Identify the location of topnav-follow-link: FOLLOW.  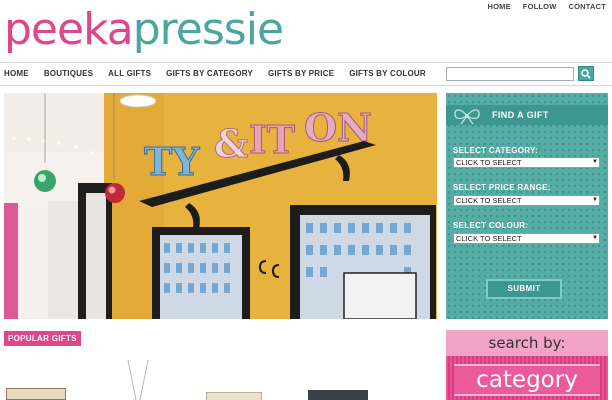
(540, 6).